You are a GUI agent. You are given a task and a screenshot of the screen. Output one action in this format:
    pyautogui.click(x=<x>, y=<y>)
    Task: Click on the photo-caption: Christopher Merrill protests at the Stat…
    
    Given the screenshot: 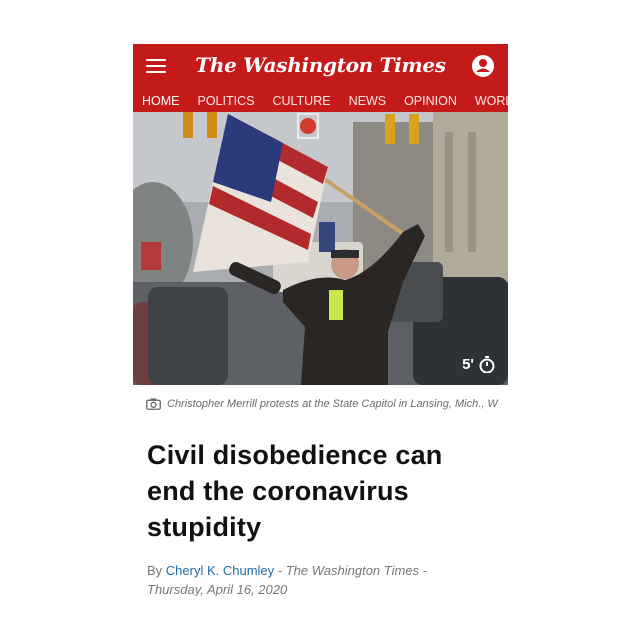 What is the action you would take?
    pyautogui.click(x=320, y=404)
    